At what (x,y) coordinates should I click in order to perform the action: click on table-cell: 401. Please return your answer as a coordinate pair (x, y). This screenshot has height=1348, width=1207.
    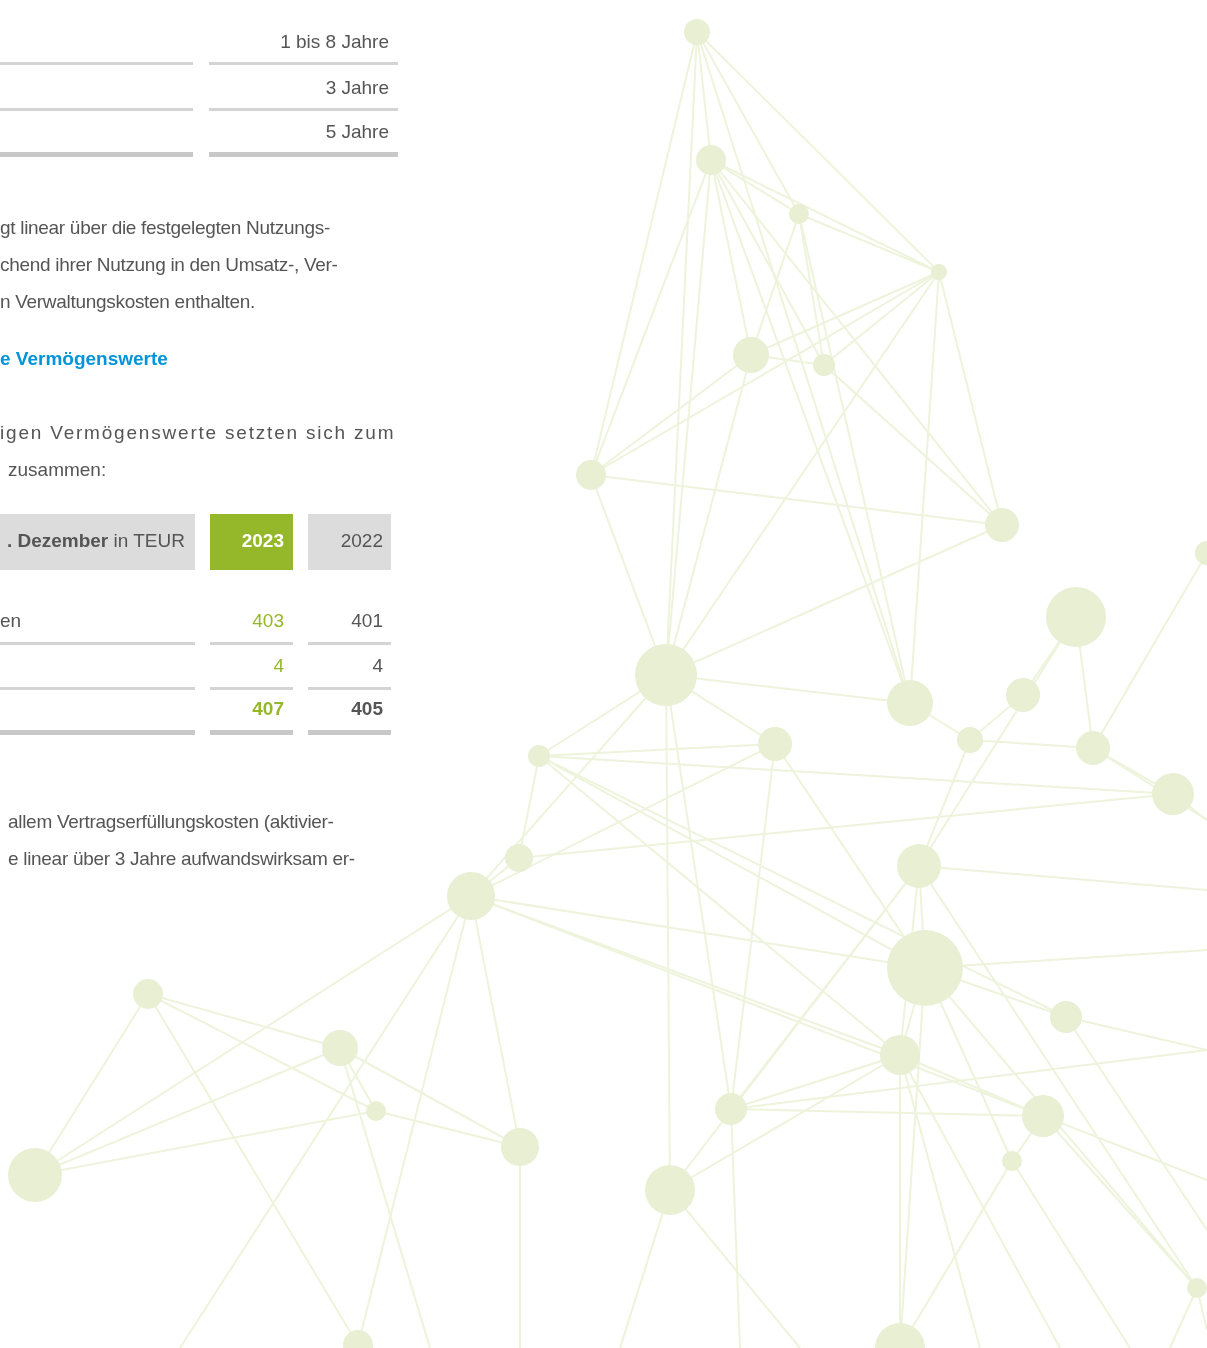
    Looking at the image, I should click on (349, 622).